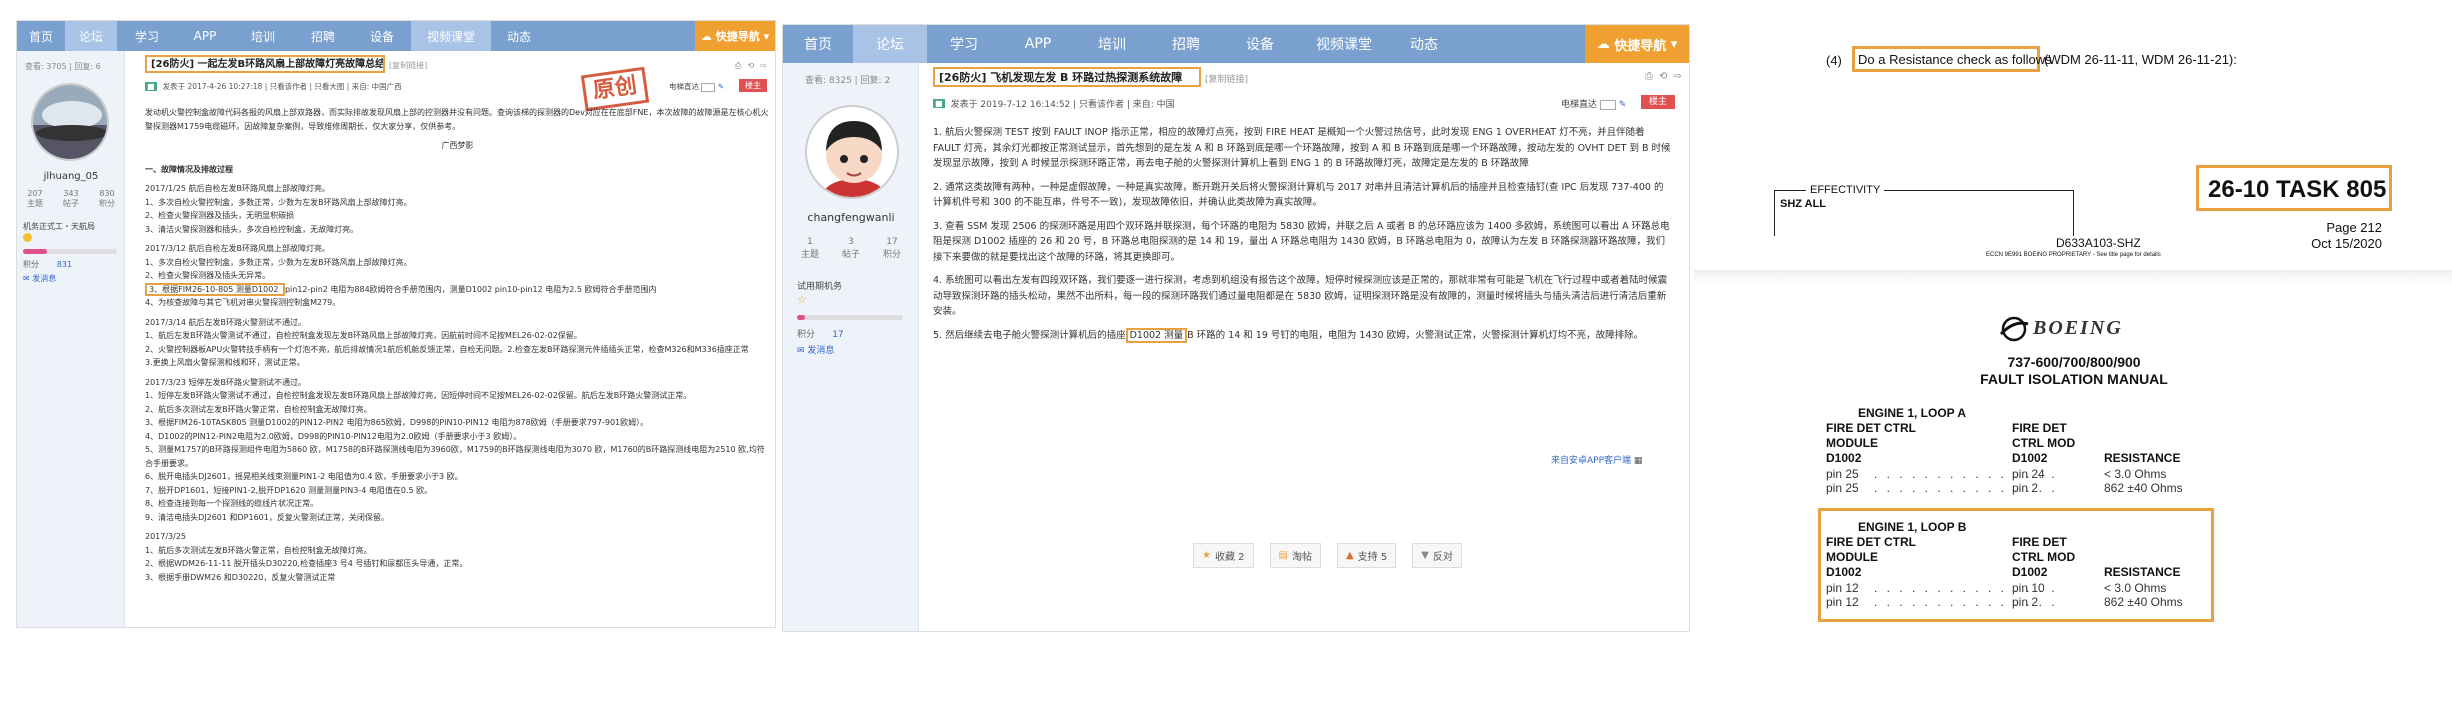 The height and width of the screenshot is (710, 2452). What do you see at coordinates (107, 199) in the screenshot?
I see `stat-credits: 830 积分` at bounding box center [107, 199].